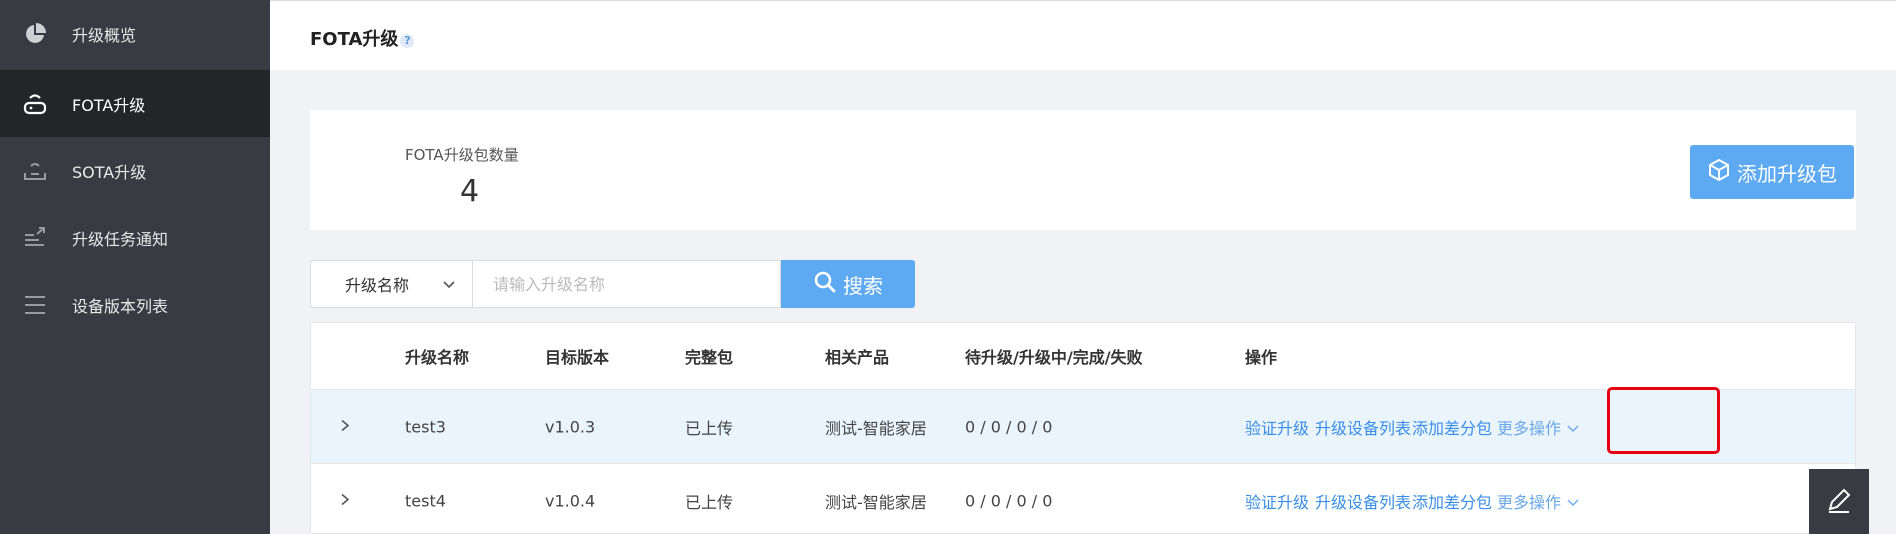 This screenshot has width=1896, height=534. I want to click on sidebar-item-fota: FOTA升级, so click(135, 103).